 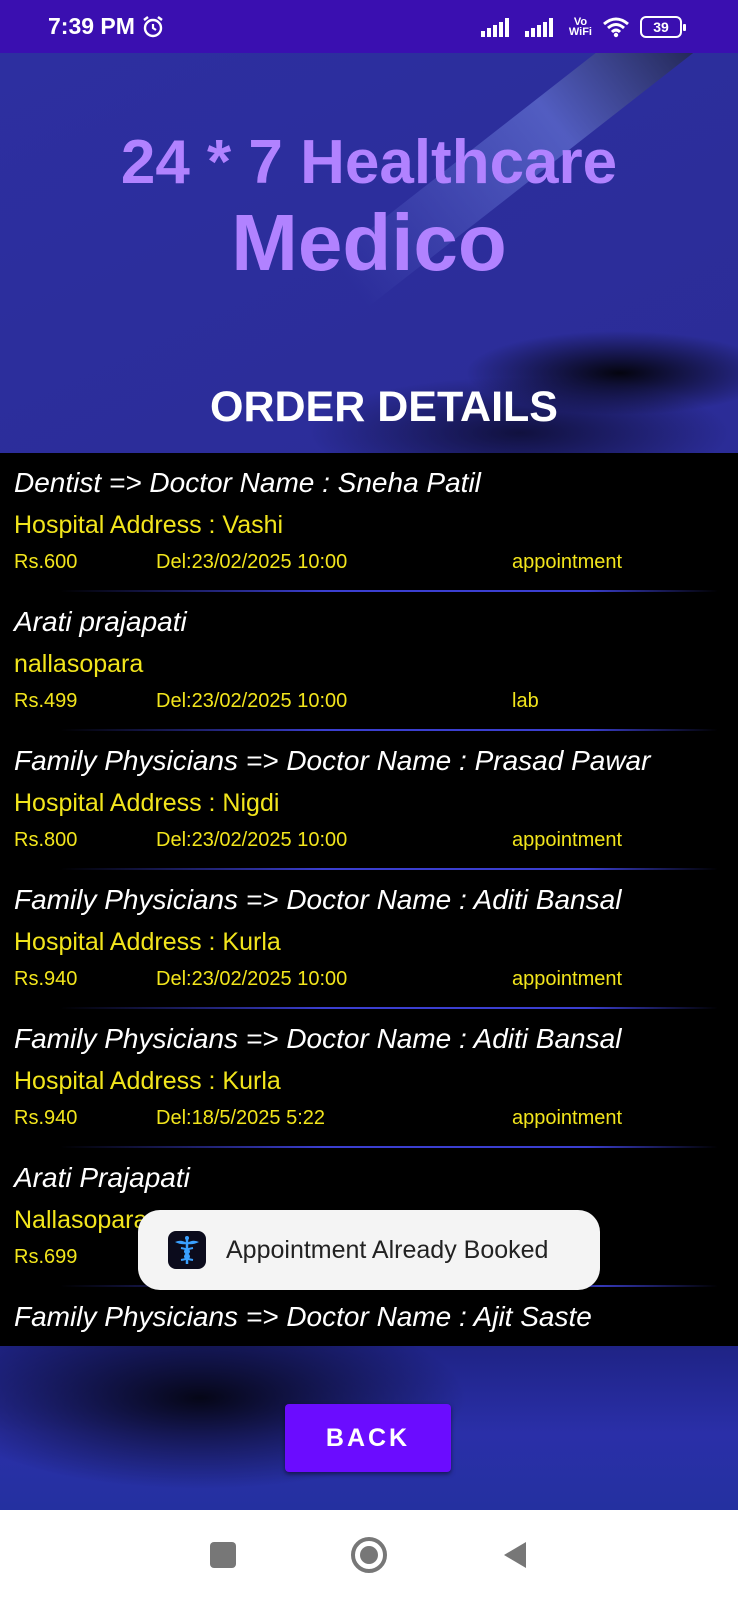 I want to click on status-right: Vo WiFi 39, so click(x=583, y=26).